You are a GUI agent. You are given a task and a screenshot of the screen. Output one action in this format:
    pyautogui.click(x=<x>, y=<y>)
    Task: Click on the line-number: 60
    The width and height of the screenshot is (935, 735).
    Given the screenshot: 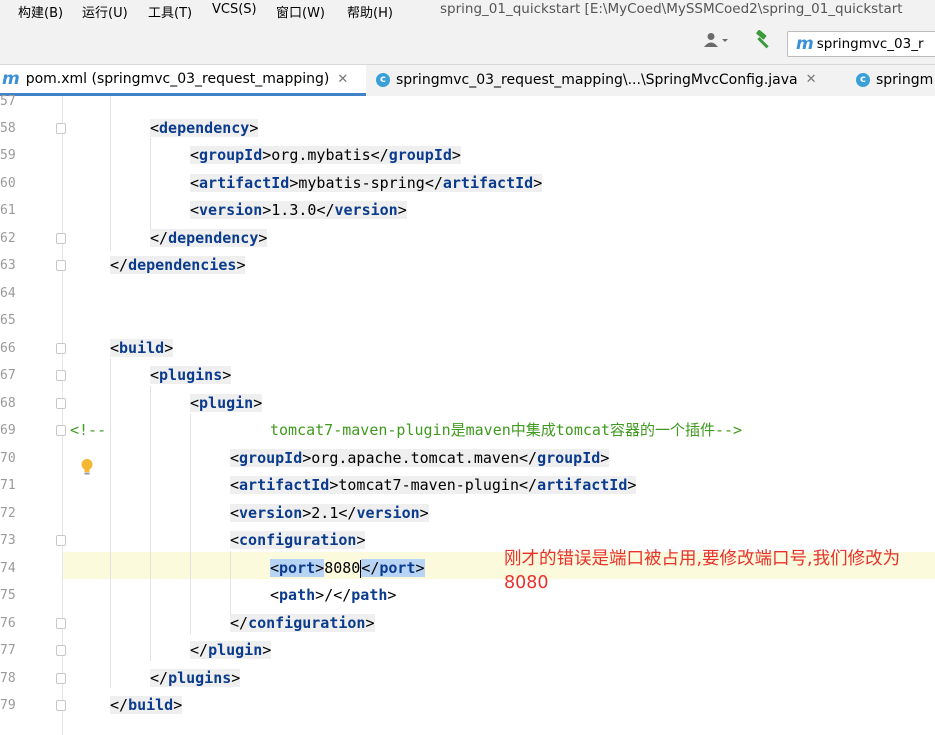 What is the action you would take?
    pyautogui.click(x=8, y=183)
    